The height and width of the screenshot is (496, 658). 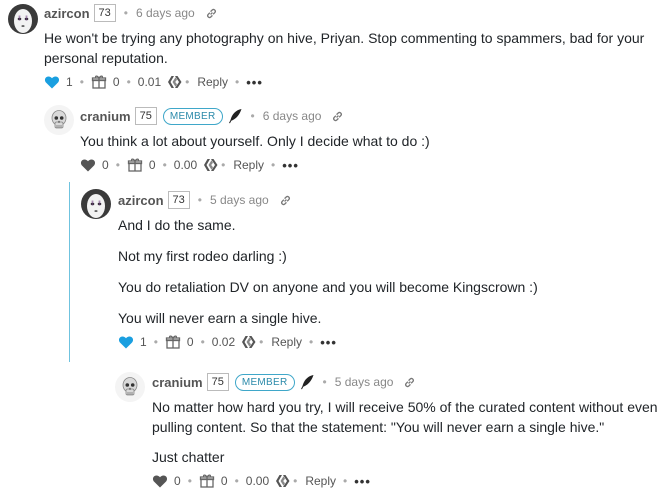 I want to click on comment-text-line: And I do the same., so click(x=177, y=225).